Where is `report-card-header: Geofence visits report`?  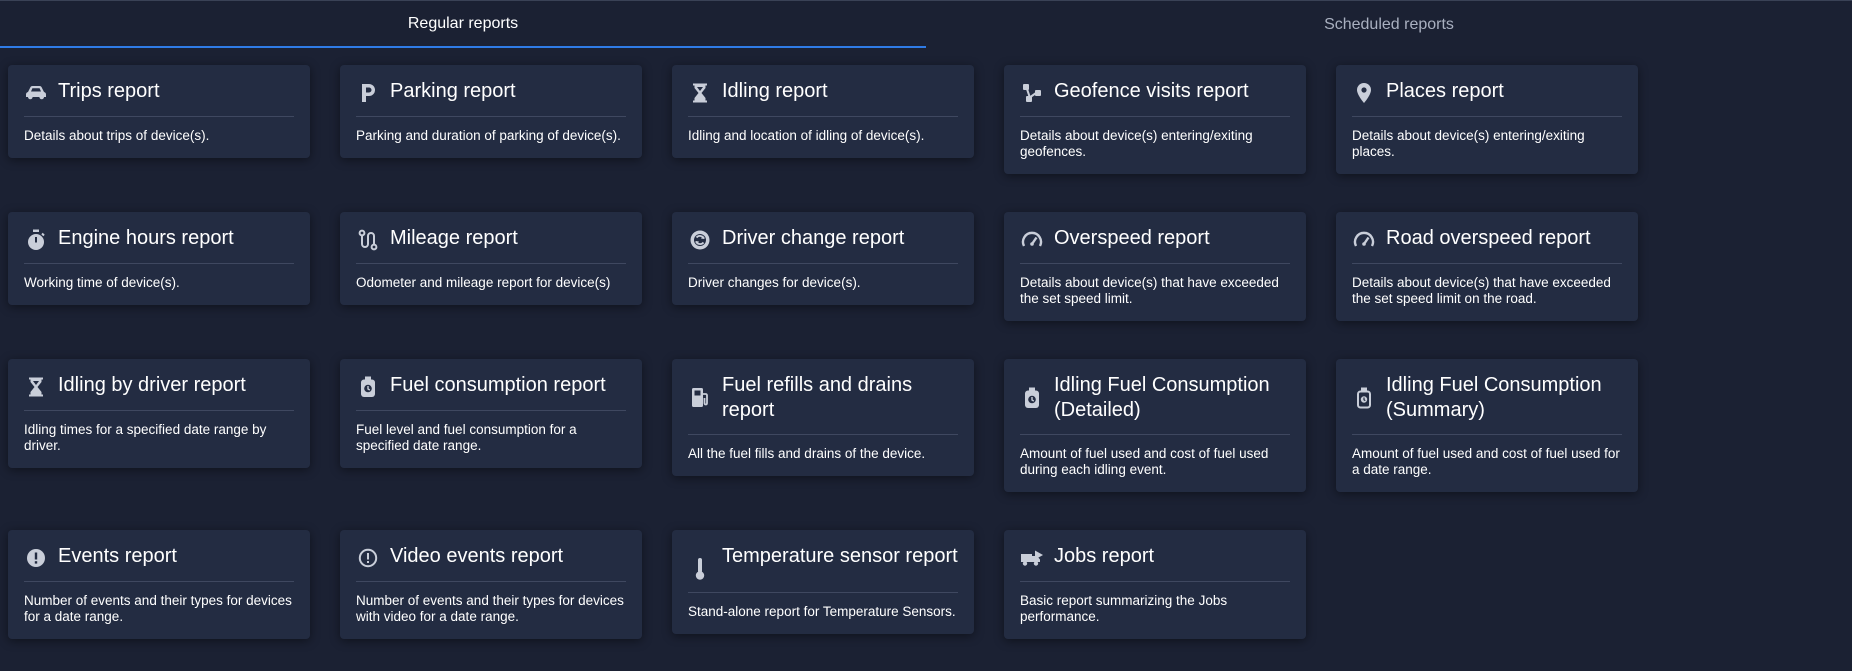 report-card-header: Geofence visits report is located at coordinates (1155, 91).